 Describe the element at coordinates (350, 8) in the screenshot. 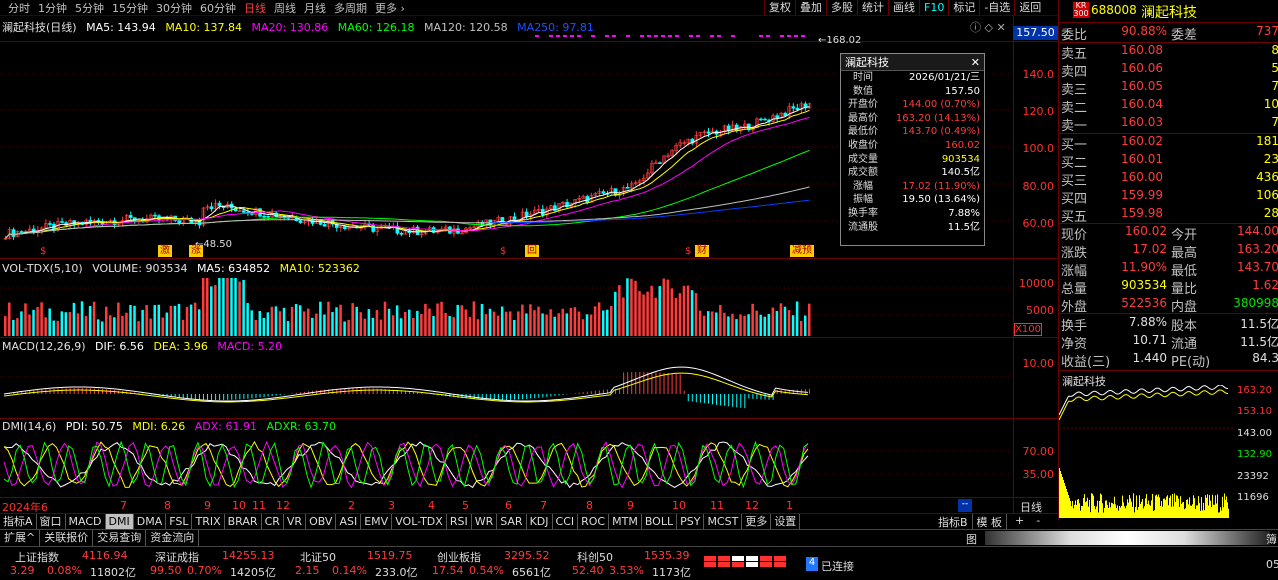

I see `period-item: 多周期` at that location.